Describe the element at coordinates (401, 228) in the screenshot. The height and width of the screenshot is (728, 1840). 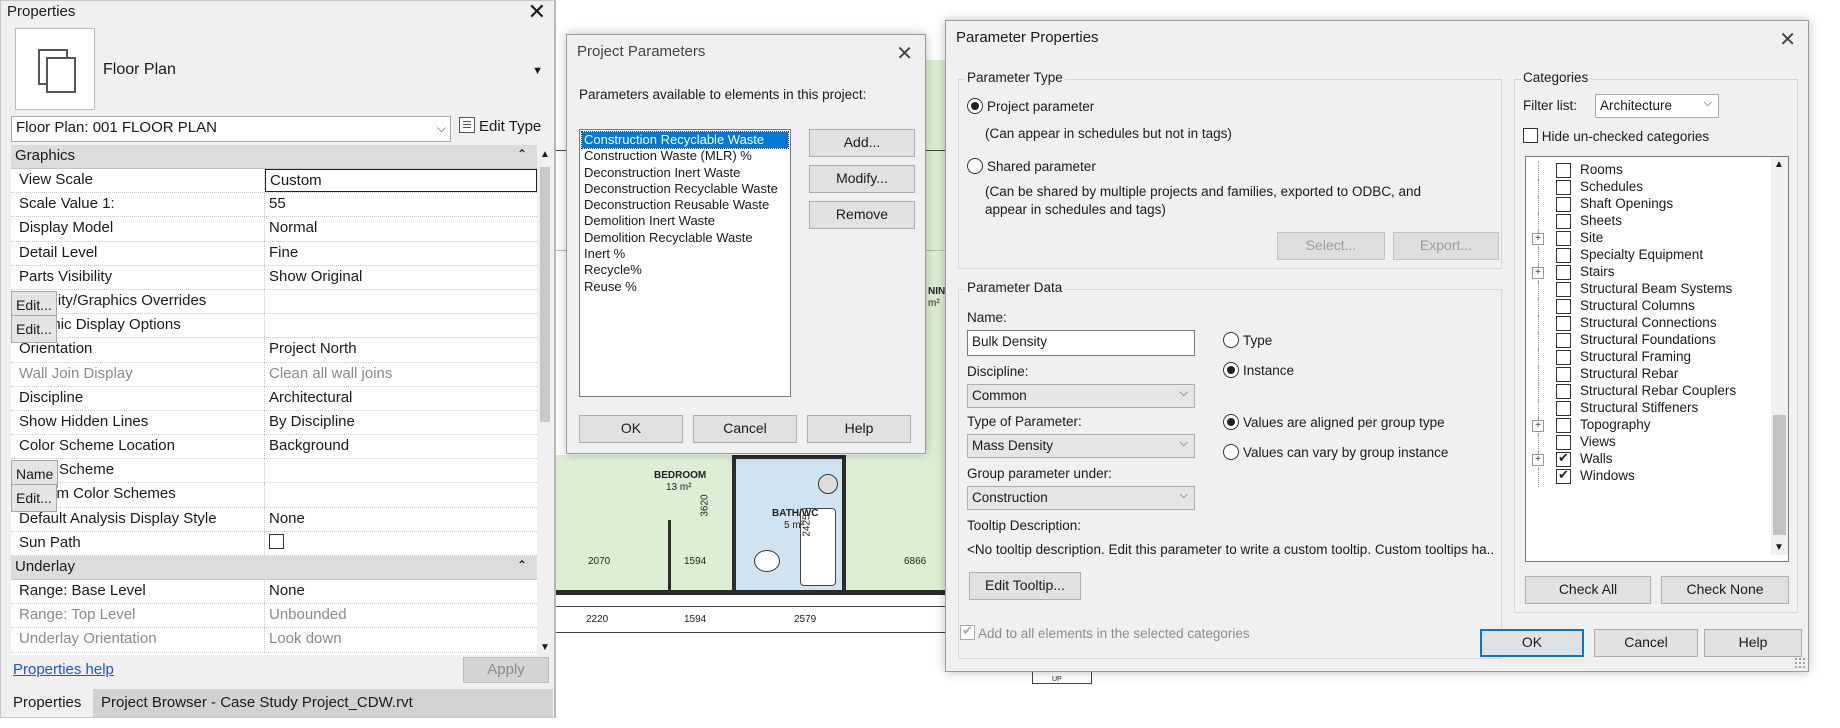
I see `property-value: Normal` at that location.